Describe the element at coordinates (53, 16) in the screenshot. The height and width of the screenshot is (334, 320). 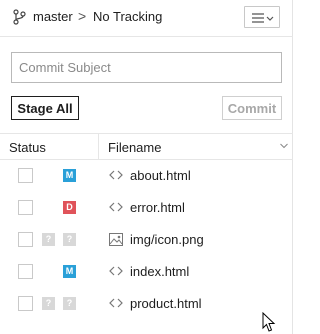
I see `branch-name: master` at that location.